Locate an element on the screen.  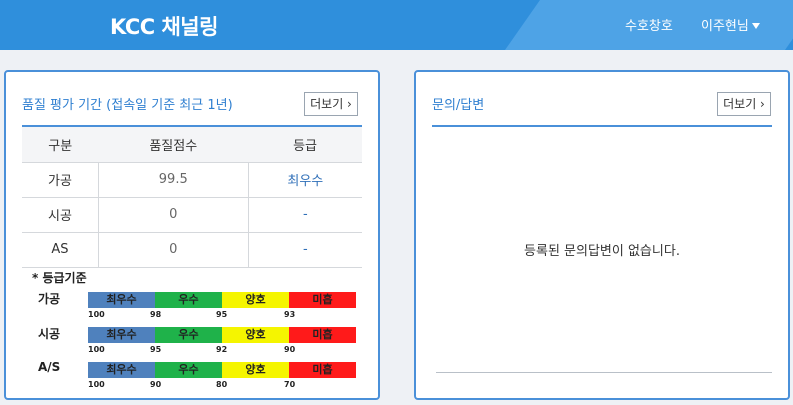
legend-row-label: 시공 is located at coordinates (49, 334).